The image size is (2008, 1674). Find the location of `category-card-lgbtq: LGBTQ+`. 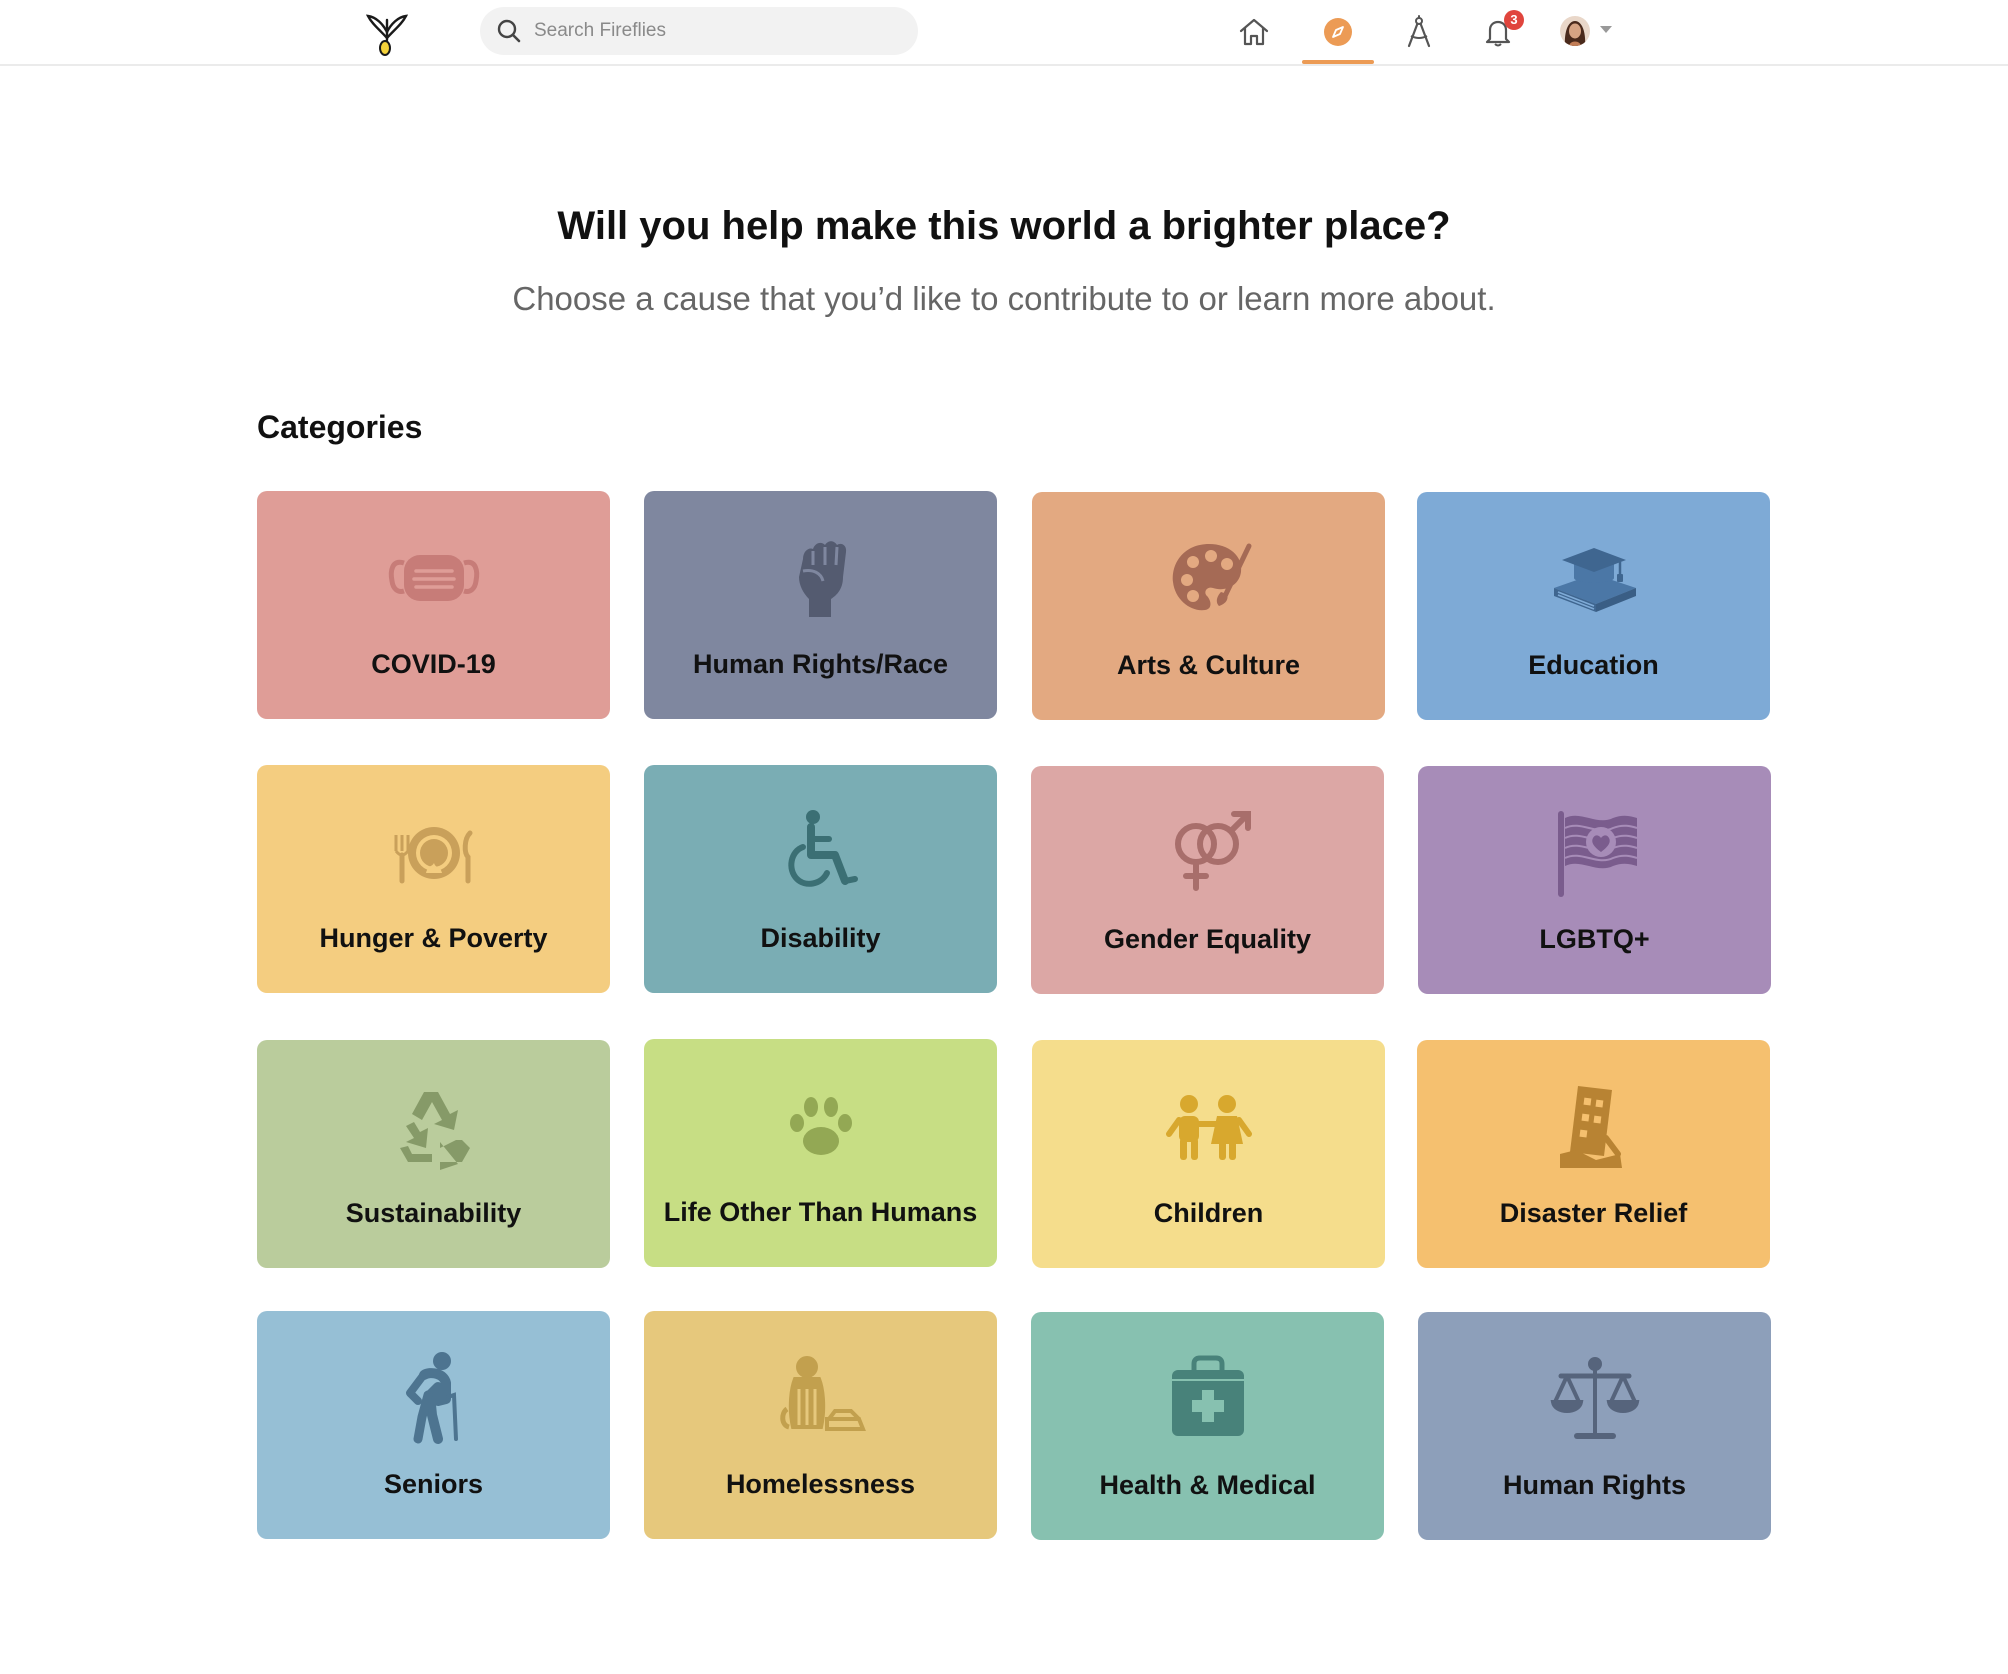

category-card-lgbtq: LGBTQ+ is located at coordinates (1594, 880).